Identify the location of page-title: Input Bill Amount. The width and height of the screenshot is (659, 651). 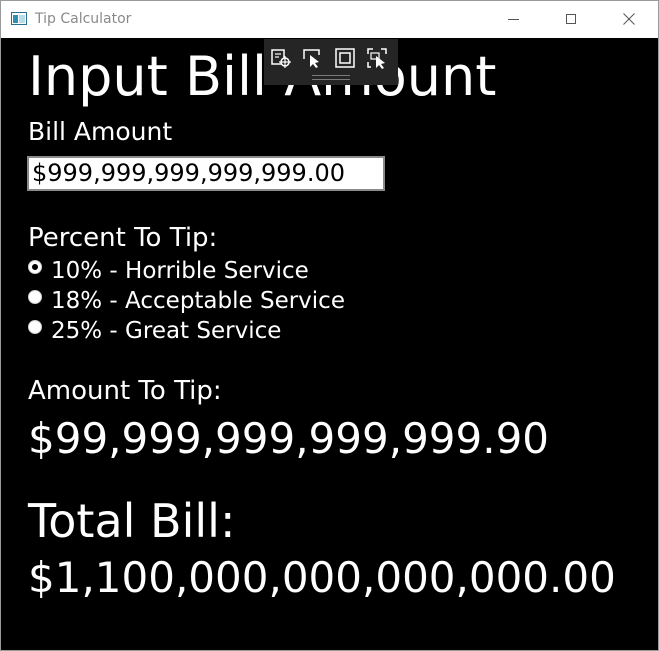
(262, 76).